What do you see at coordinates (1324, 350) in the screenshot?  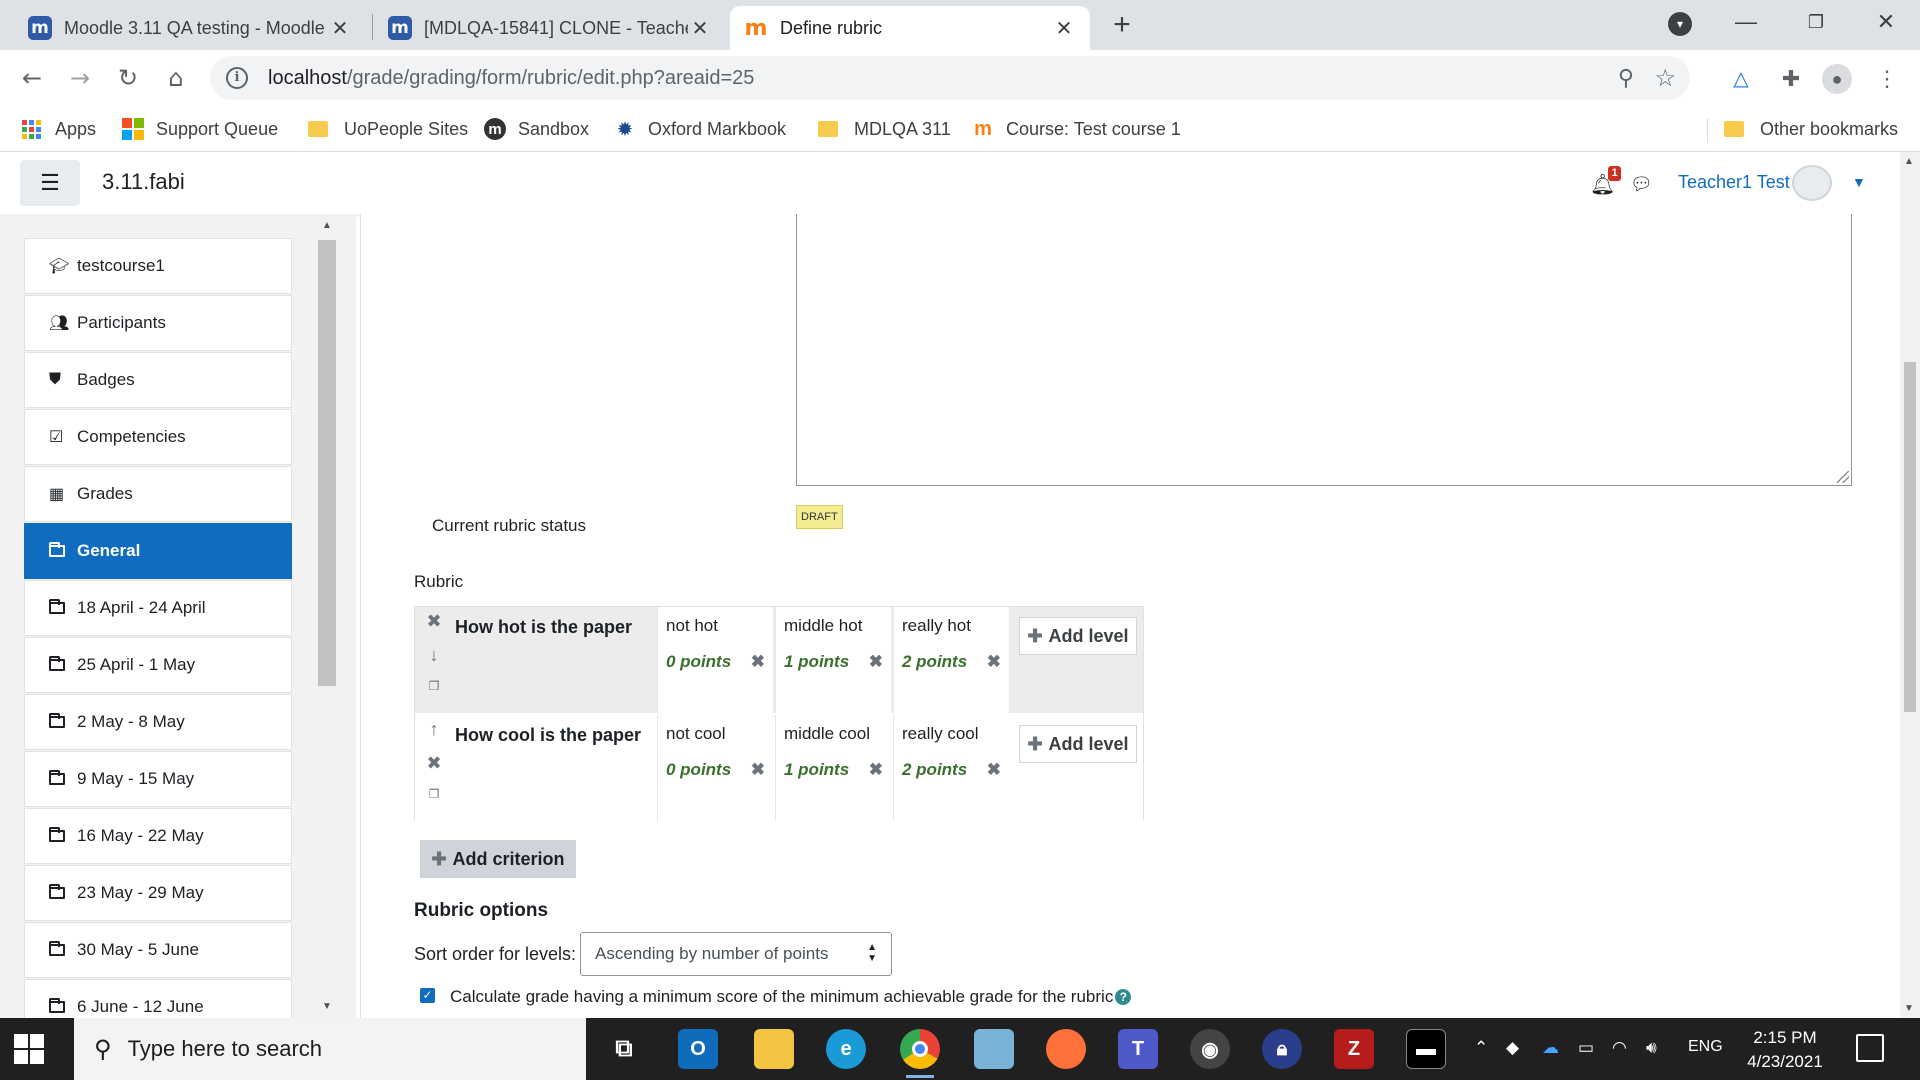 I see `description-editor` at bounding box center [1324, 350].